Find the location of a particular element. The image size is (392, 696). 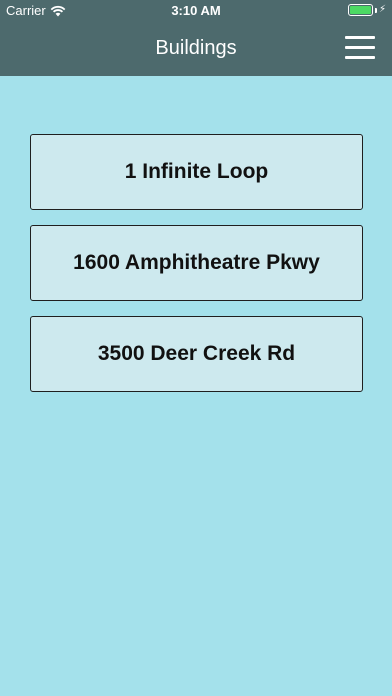

battery-fill is located at coordinates (360, 10).